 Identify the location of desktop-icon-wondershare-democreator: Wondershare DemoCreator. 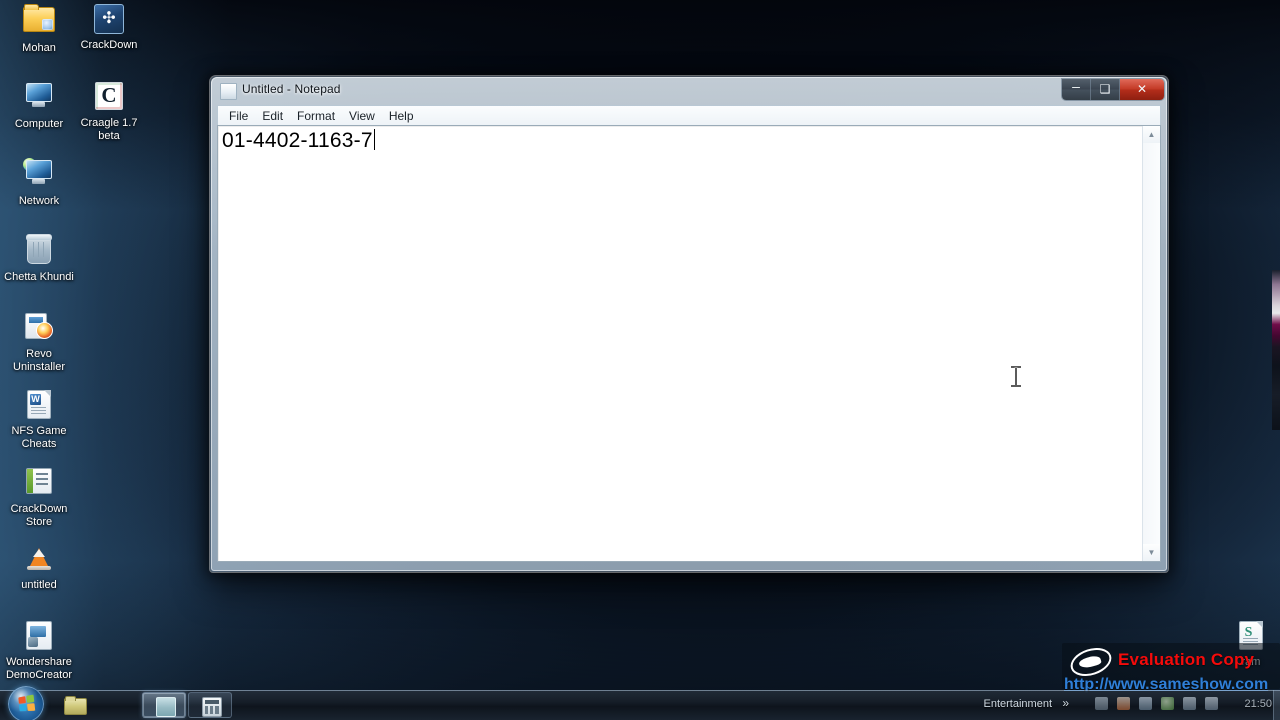
(39, 650).